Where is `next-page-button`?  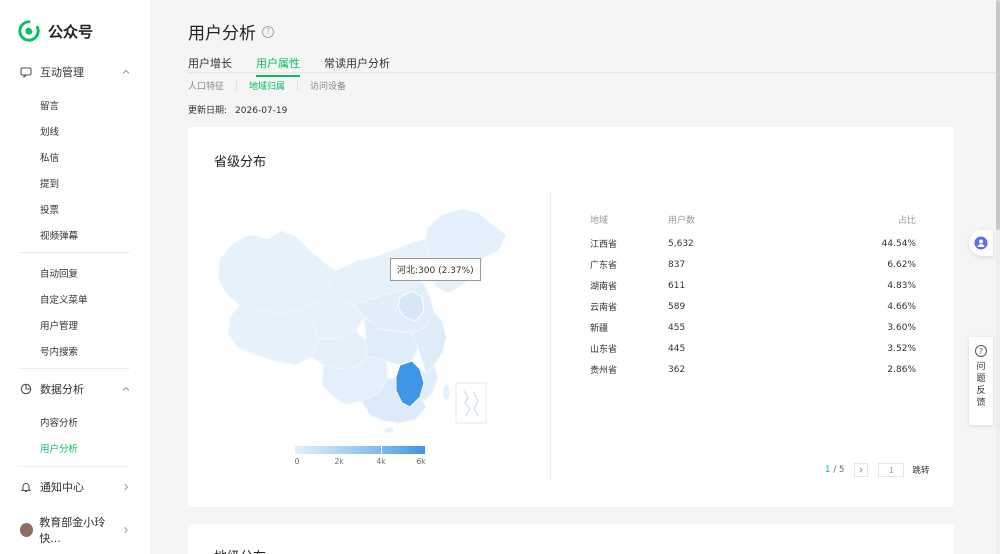
next-page-button is located at coordinates (861, 470).